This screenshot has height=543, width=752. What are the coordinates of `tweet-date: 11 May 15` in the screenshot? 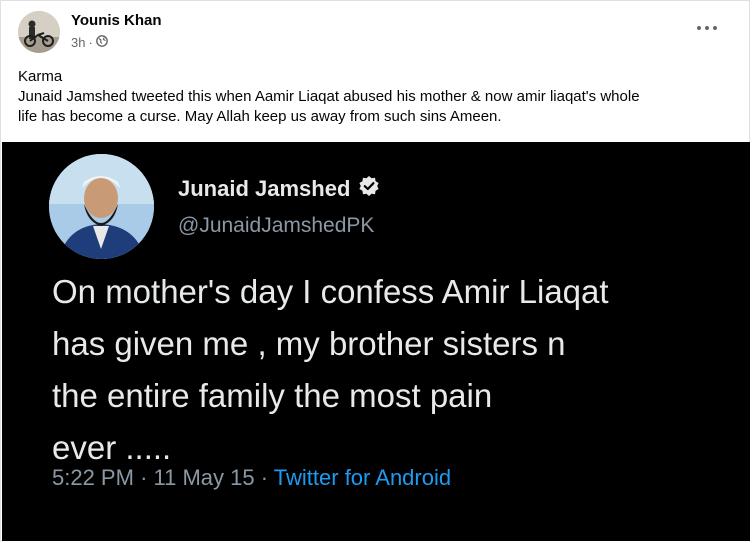 It's located at (204, 477).